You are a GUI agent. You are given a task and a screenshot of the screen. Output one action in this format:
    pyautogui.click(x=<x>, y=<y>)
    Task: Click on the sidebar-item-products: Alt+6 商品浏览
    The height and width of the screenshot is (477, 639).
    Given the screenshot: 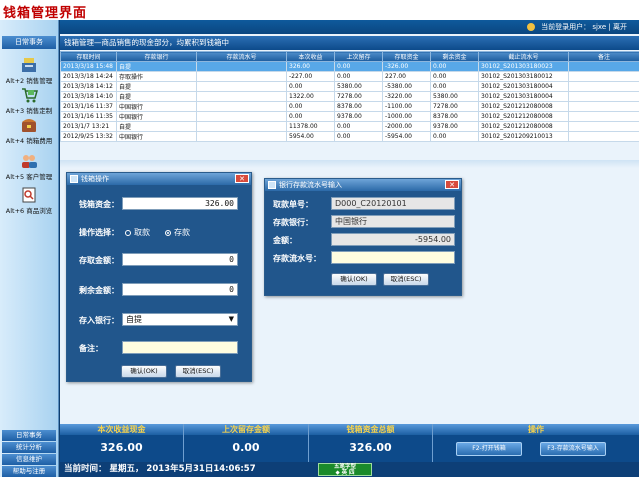 What is the action you would take?
    pyautogui.click(x=29, y=200)
    